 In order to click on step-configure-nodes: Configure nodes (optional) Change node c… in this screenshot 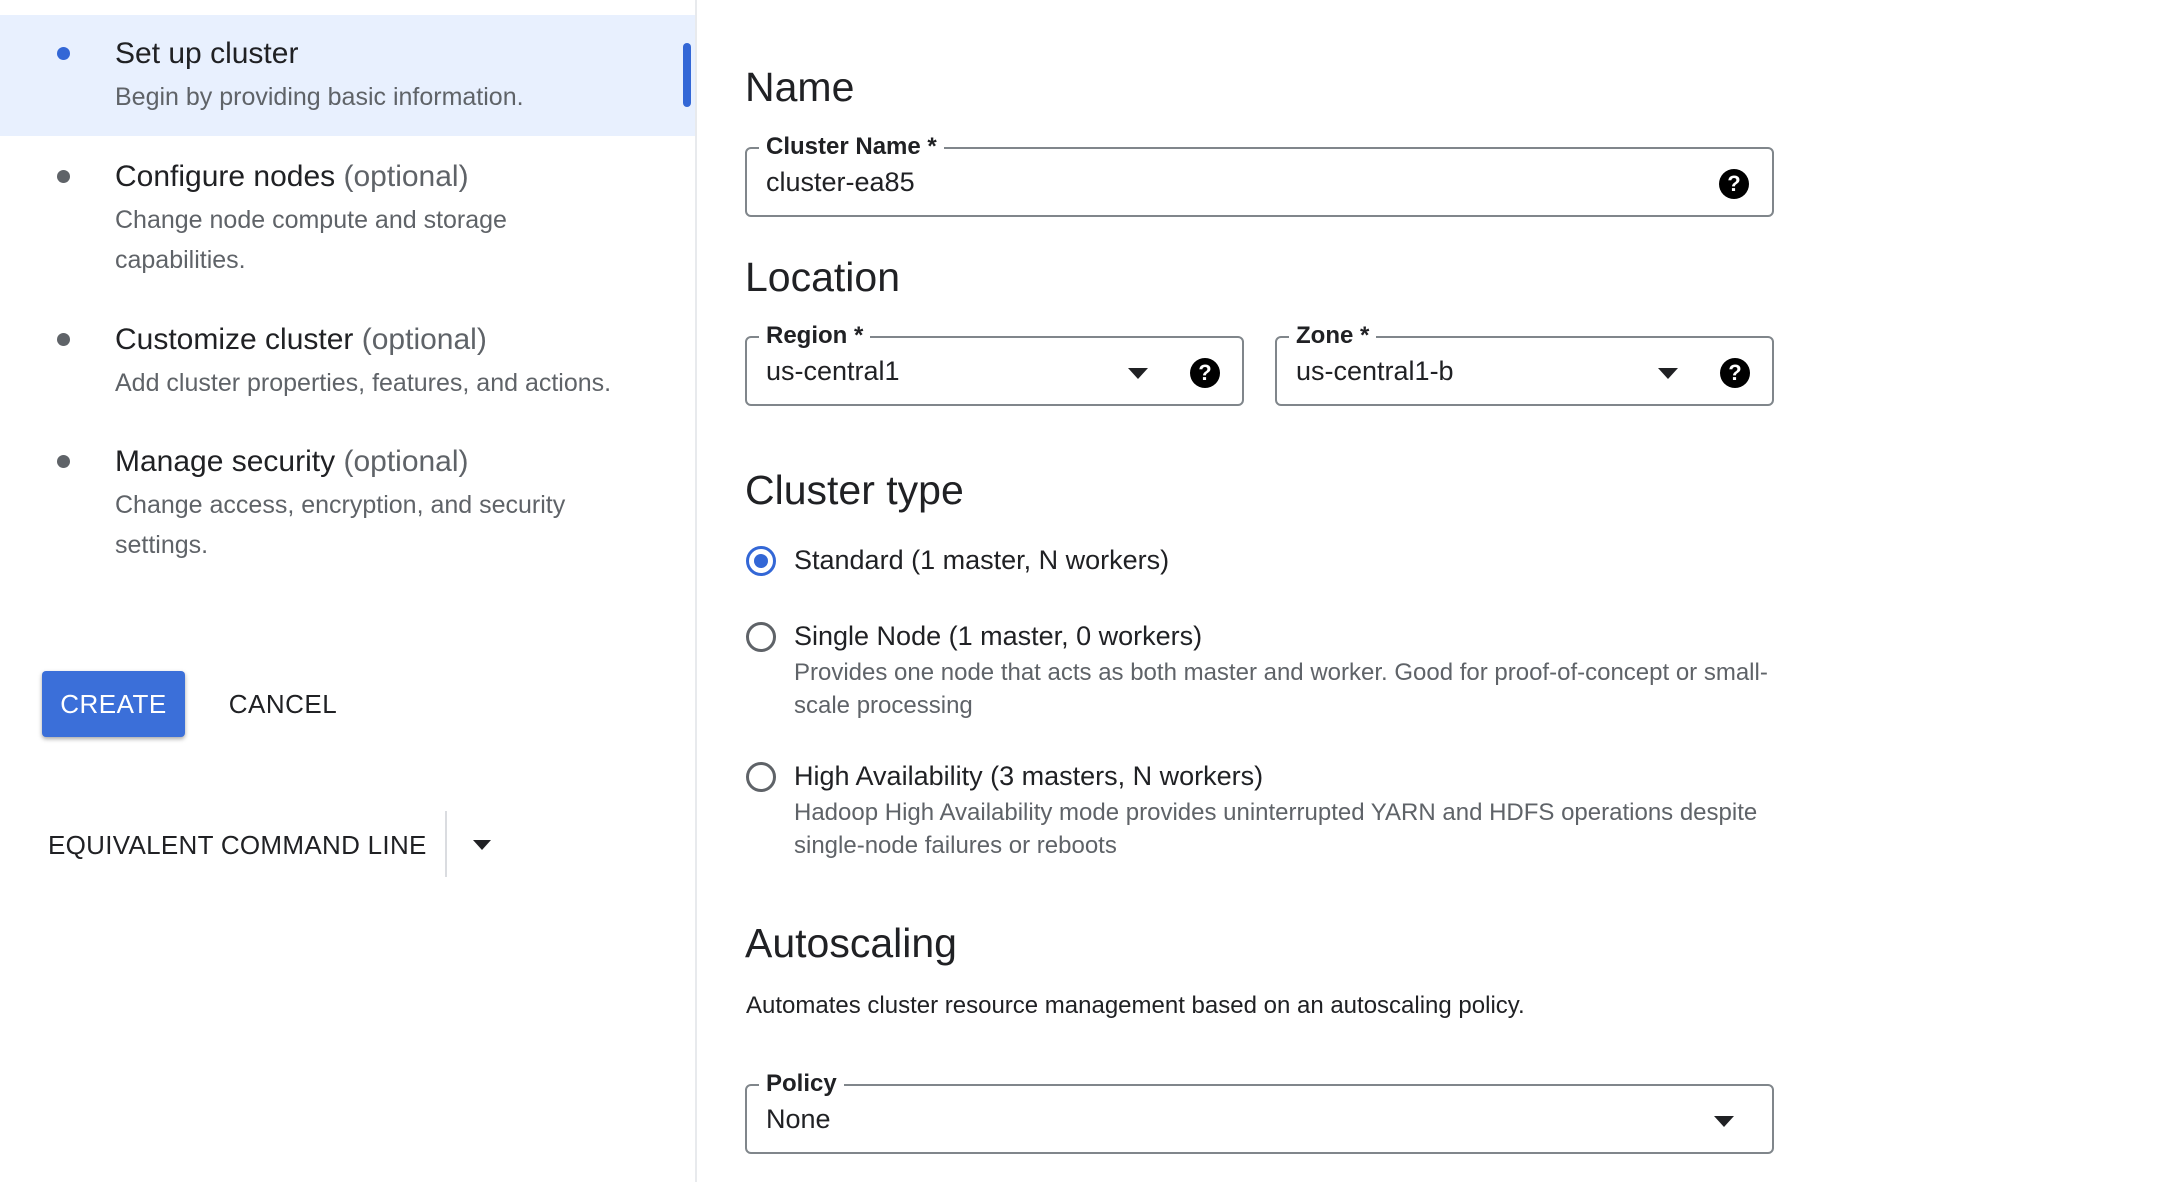, I will do `click(347, 215)`.